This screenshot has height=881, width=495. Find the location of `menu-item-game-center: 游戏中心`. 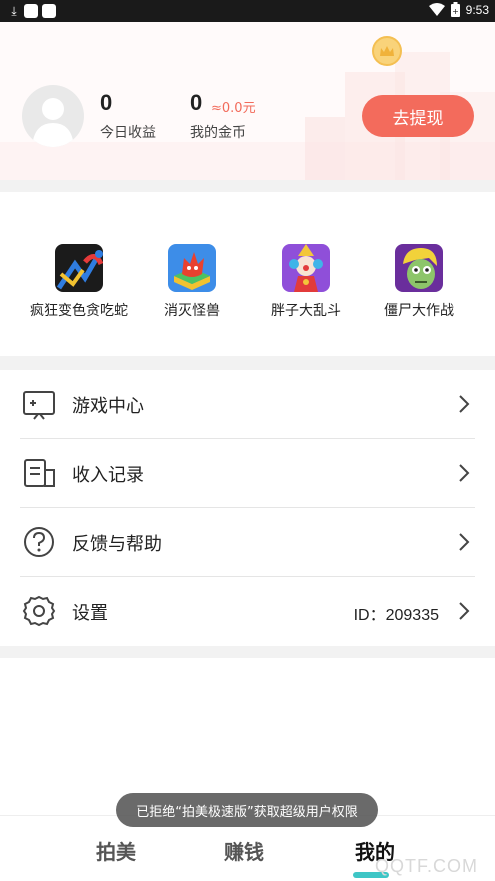

menu-item-game-center: 游戏中心 is located at coordinates (247, 404).